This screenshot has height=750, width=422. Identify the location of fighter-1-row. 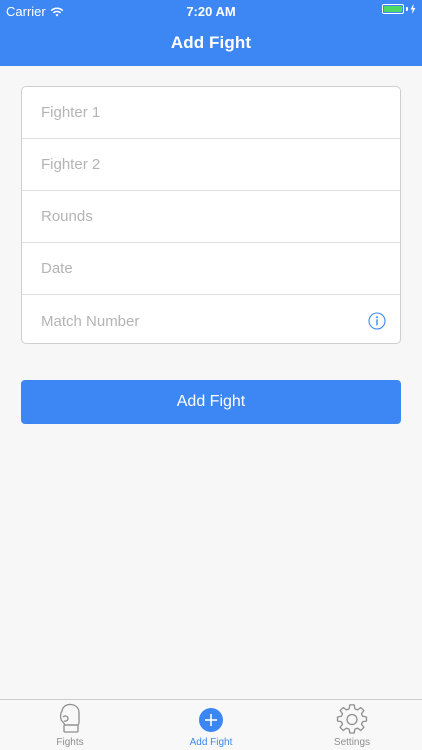
(211, 113).